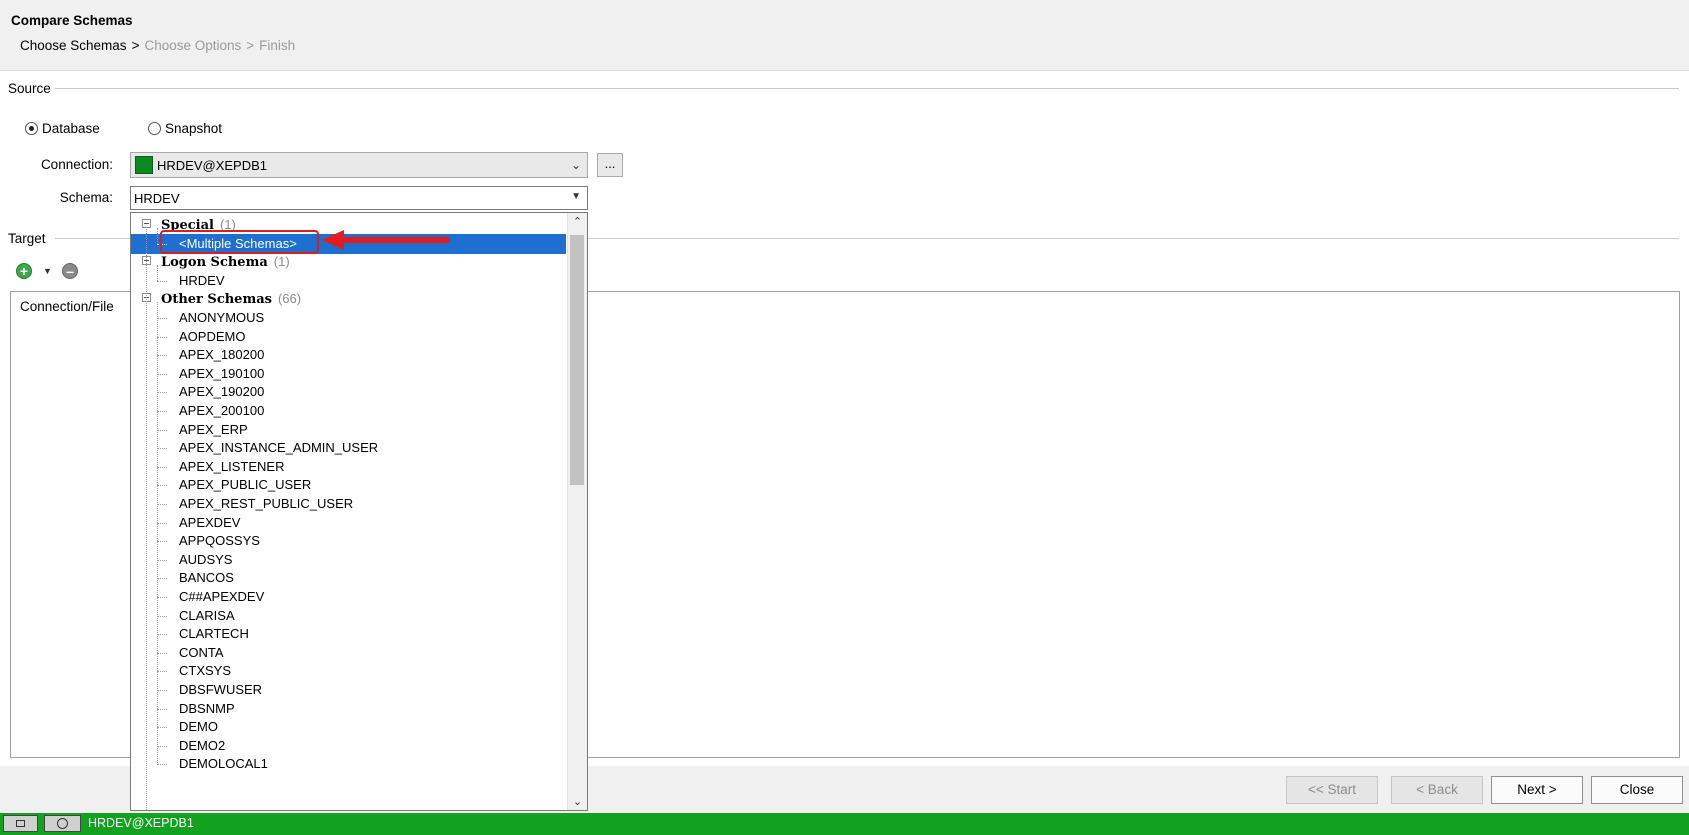  Describe the element at coordinates (359, 198) in the screenshot. I see `schema-select: HRDEV ▼` at that location.